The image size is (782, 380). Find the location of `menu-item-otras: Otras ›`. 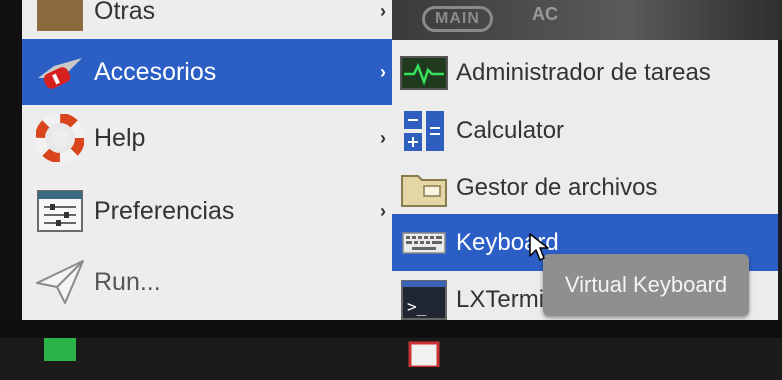

menu-item-otras: Otras › is located at coordinates (207, 22).